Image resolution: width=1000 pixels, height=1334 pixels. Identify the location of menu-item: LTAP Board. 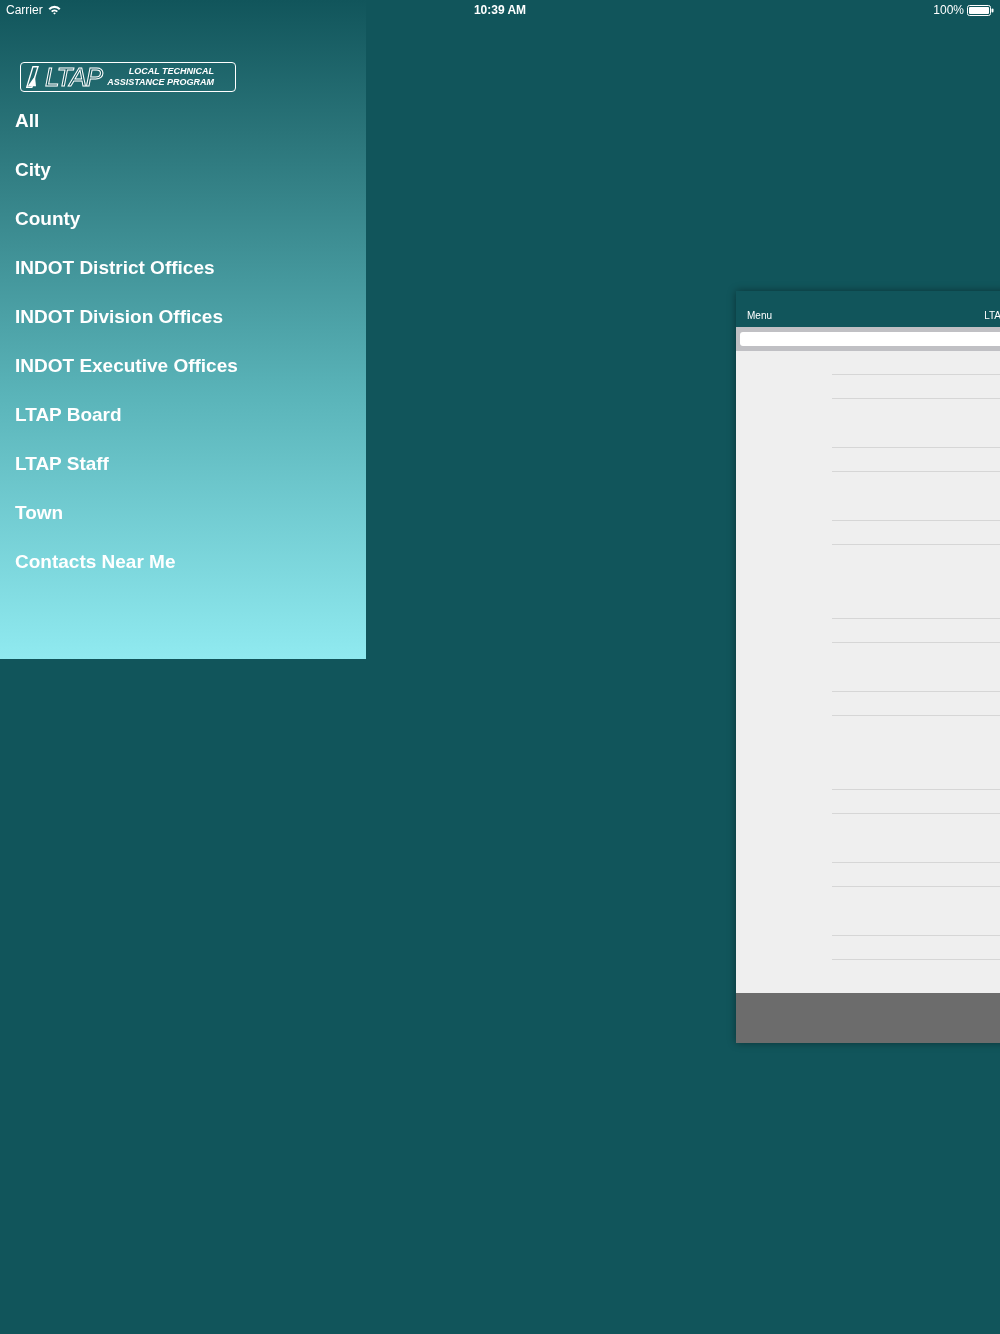
(183, 414).